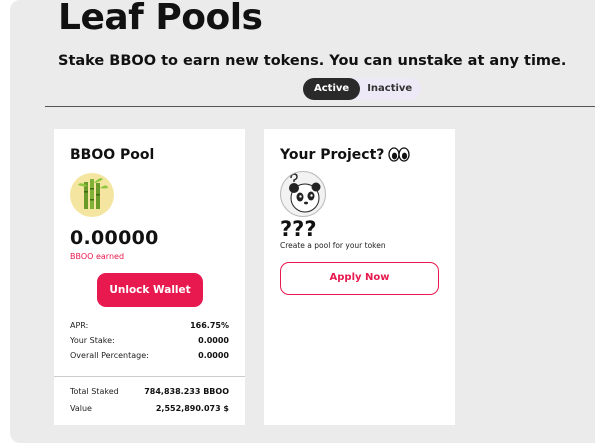  Describe the element at coordinates (160, 19) in the screenshot. I see `page-title: Leaf Pools` at that location.